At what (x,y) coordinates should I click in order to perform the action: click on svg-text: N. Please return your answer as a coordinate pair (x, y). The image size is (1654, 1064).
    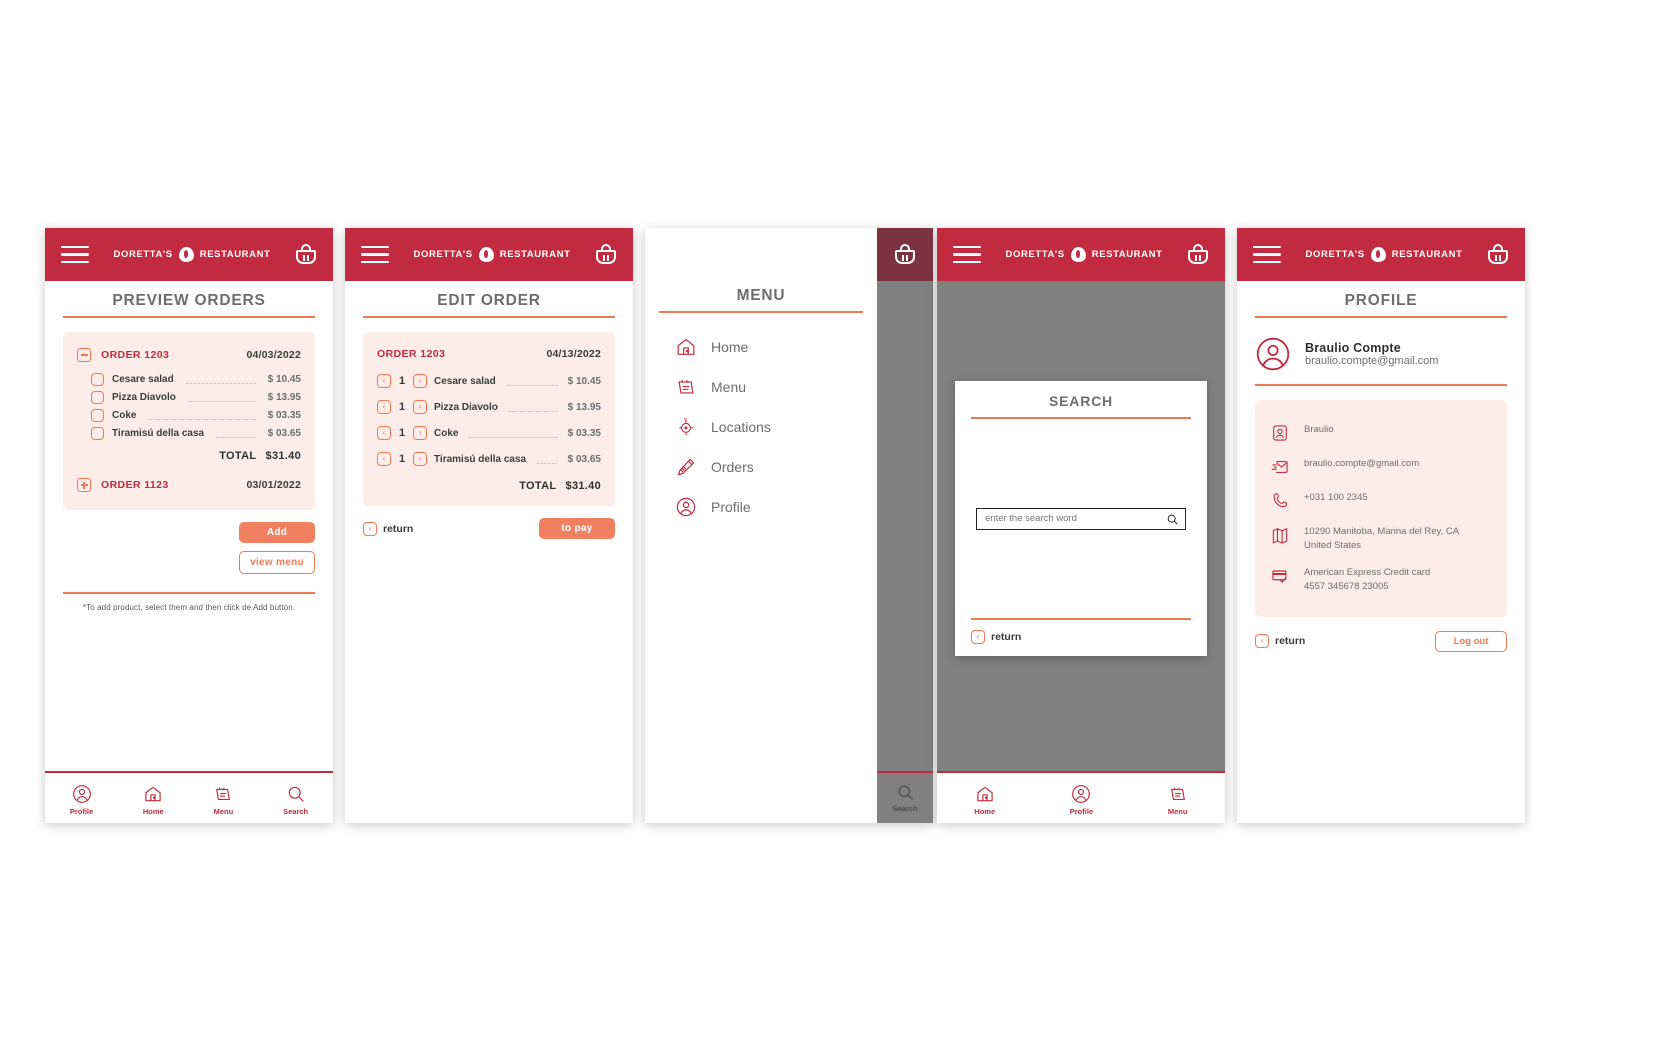
    Looking at the image, I should click on (685, 418).